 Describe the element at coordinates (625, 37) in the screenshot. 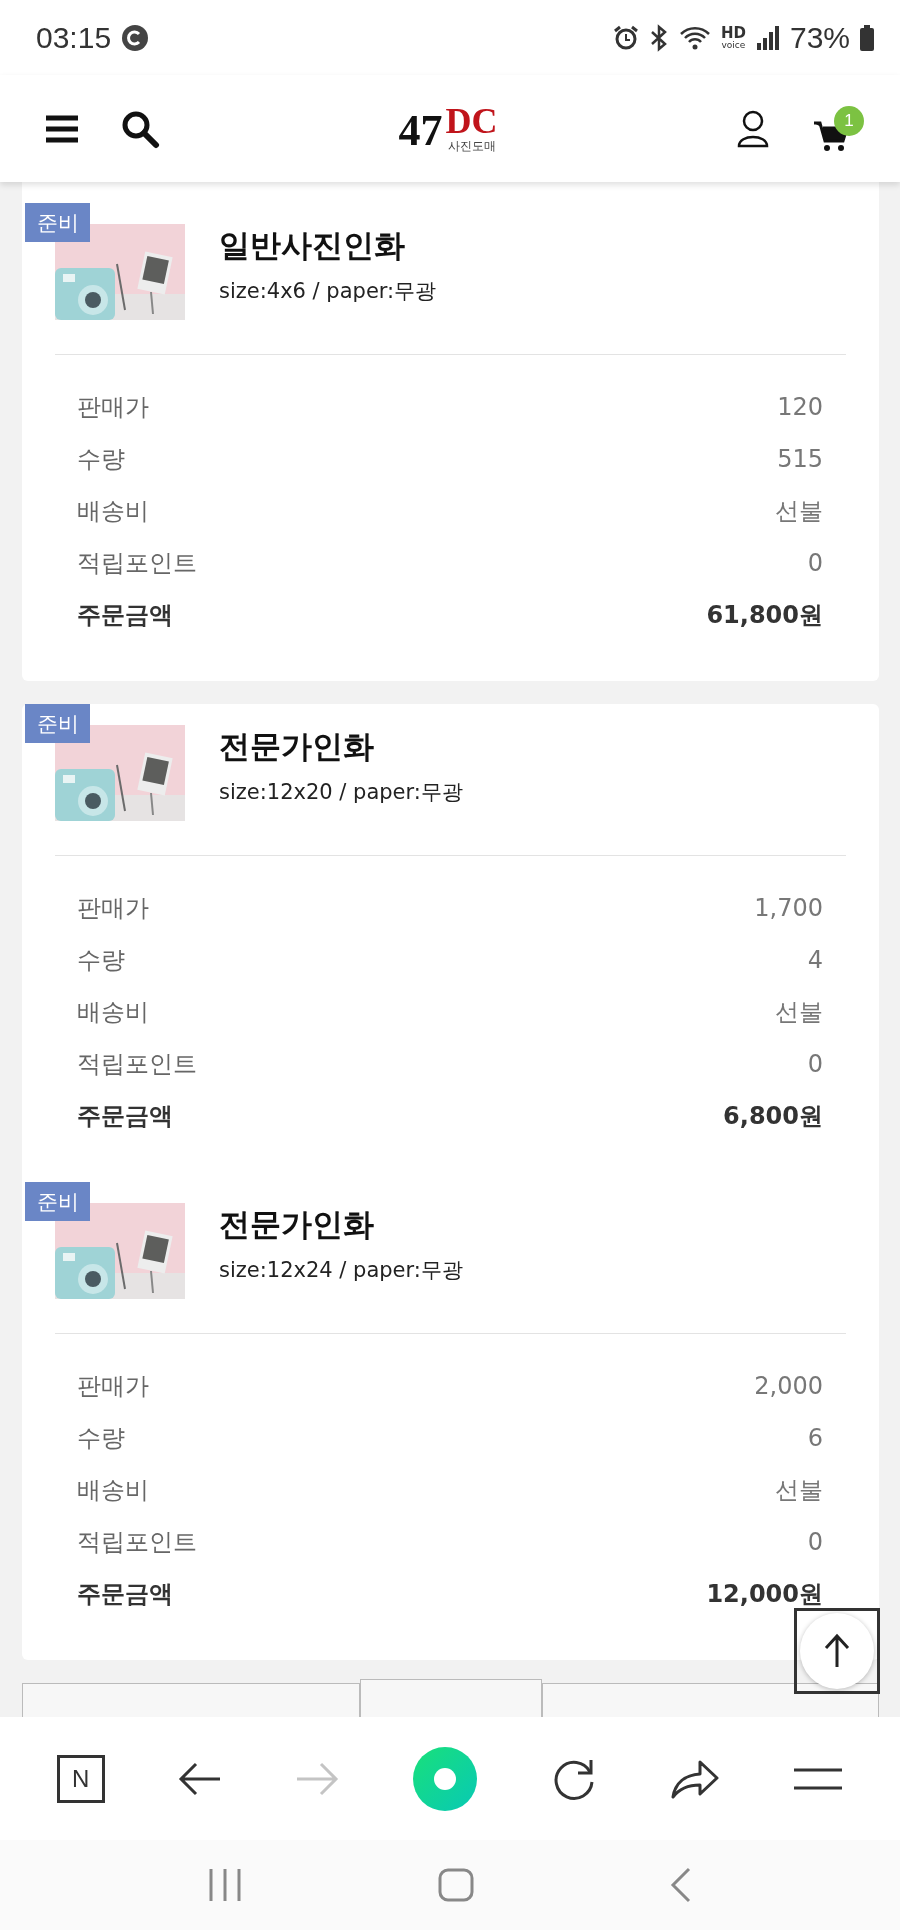

I see `alarm-icon` at that location.